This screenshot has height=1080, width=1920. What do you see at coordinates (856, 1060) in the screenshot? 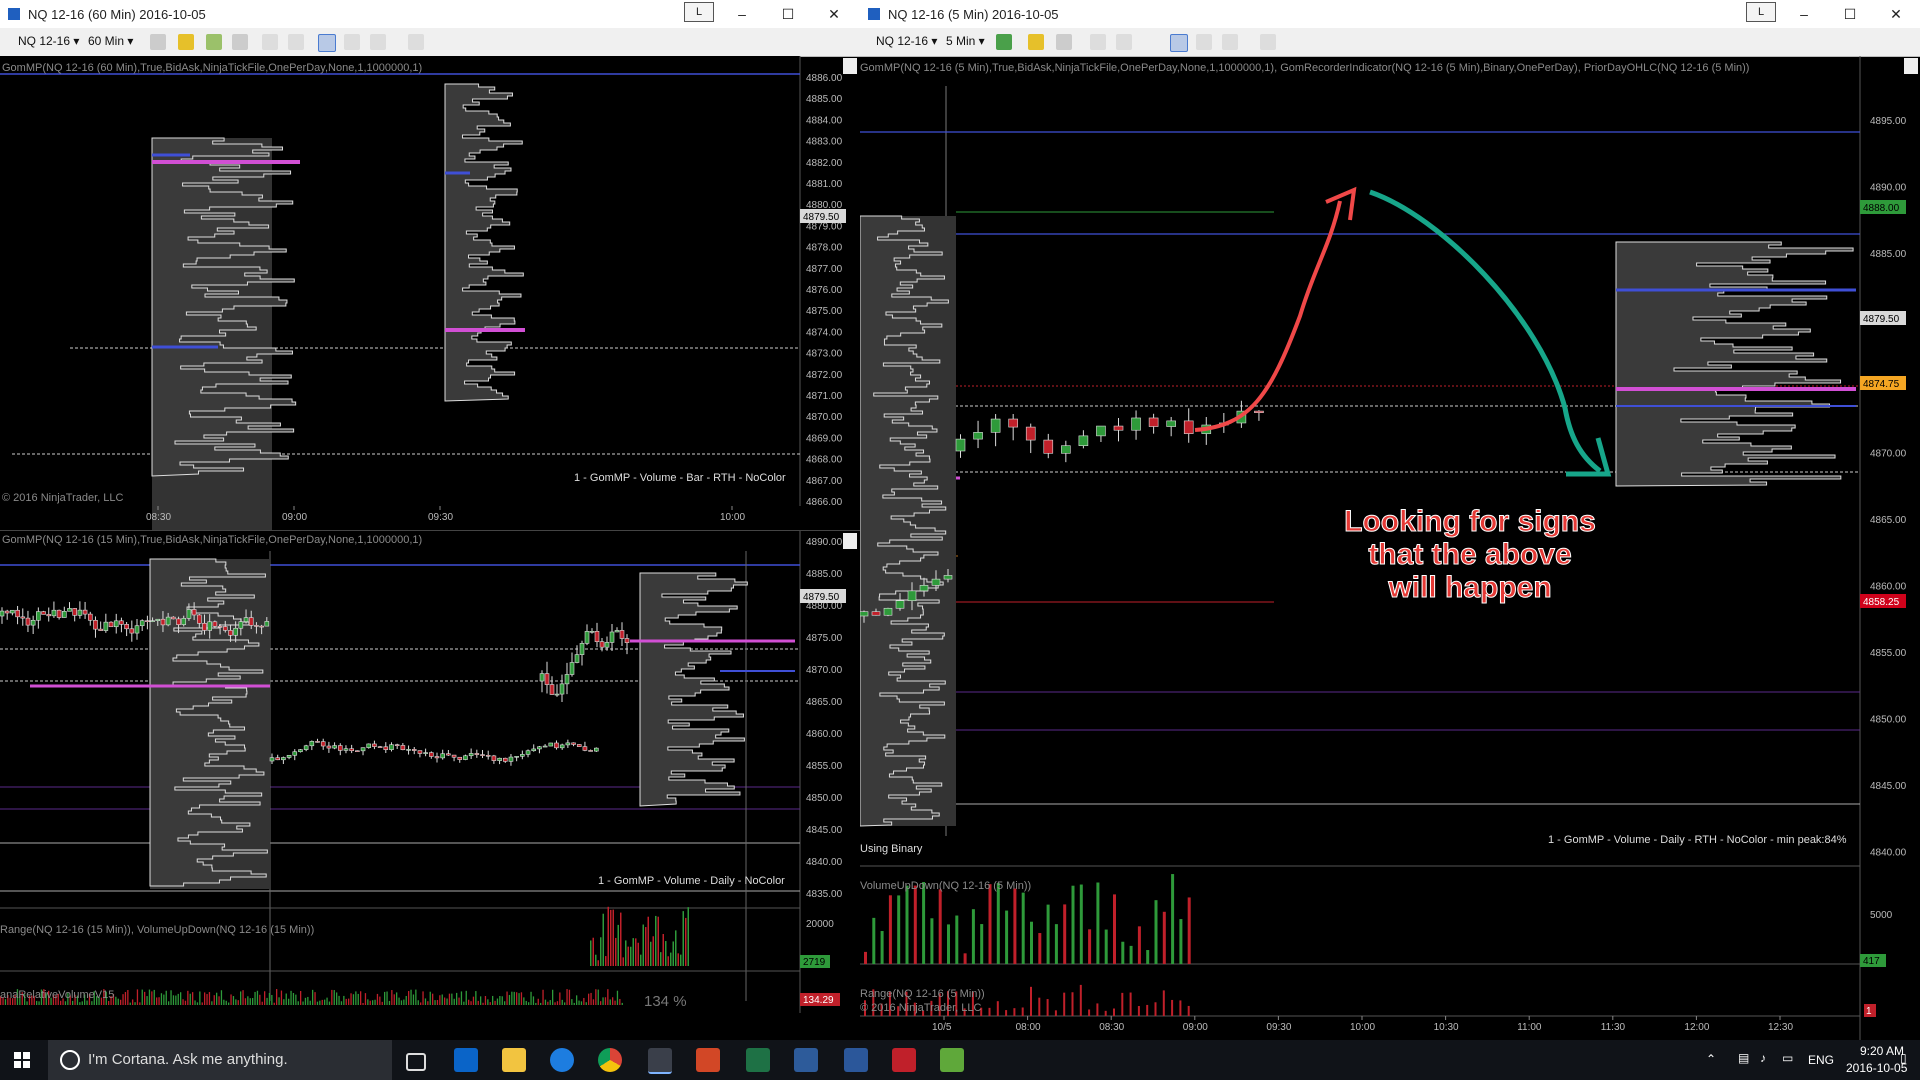
I see `word-icon` at bounding box center [856, 1060].